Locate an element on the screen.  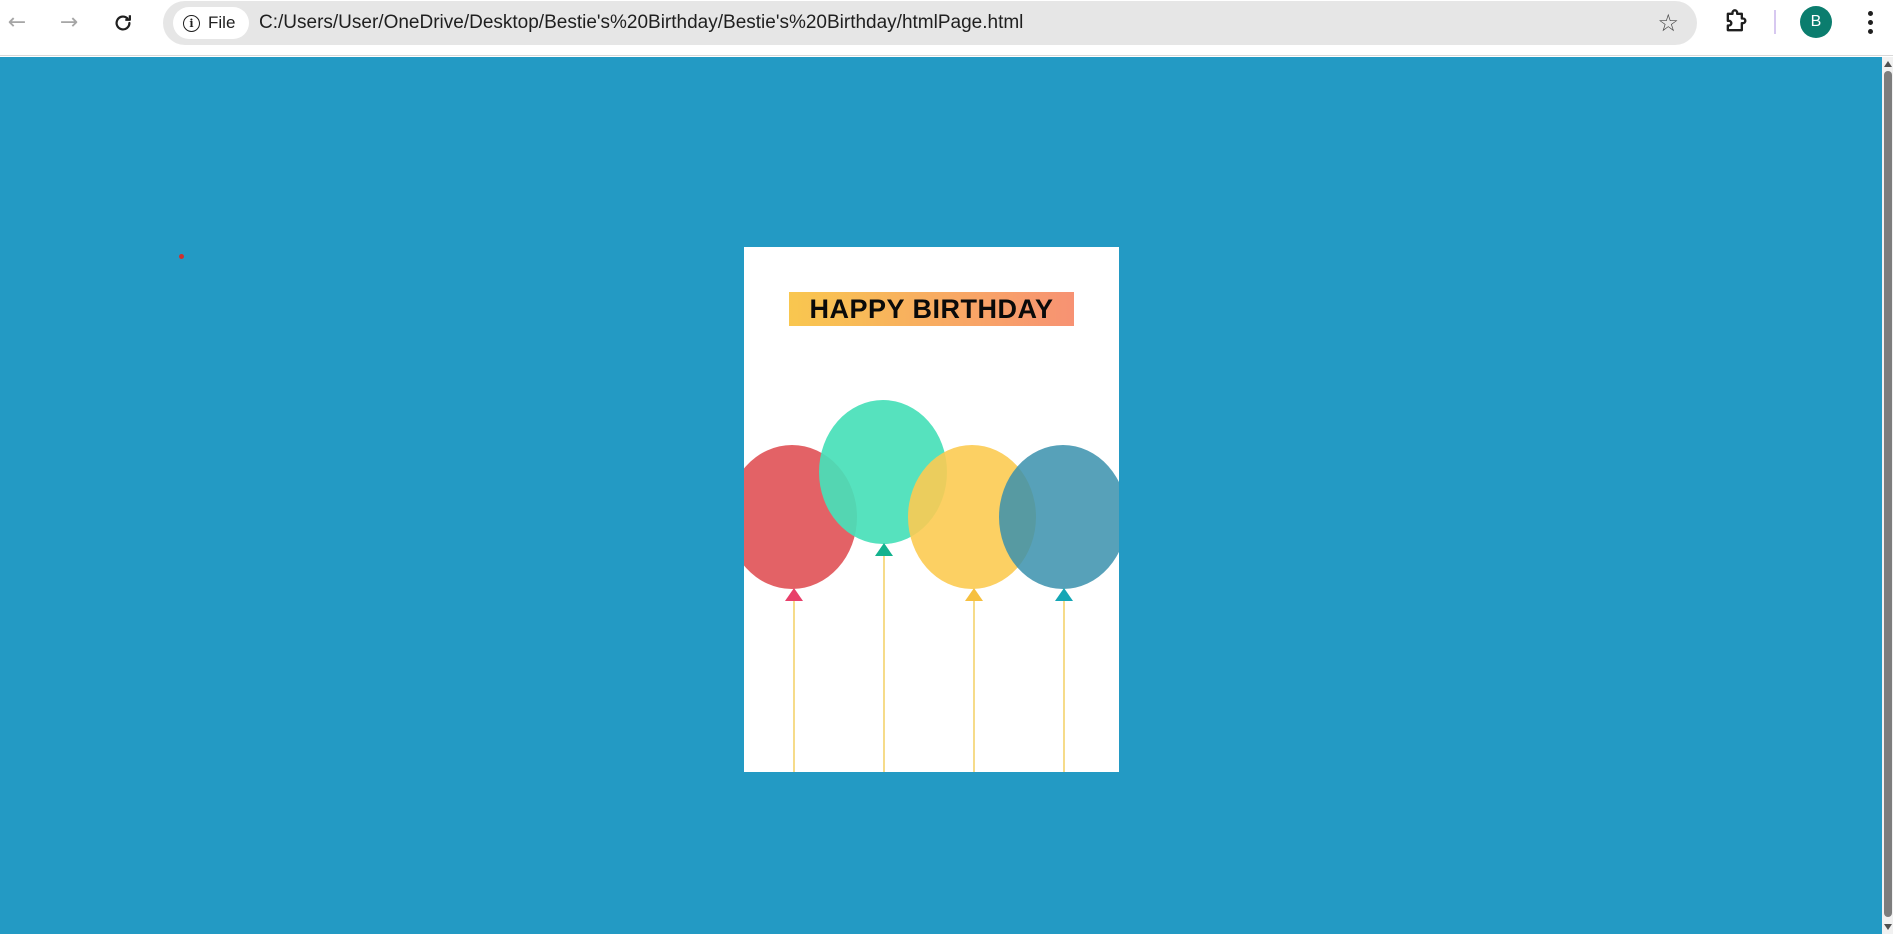
teal-balloon-knot is located at coordinates (1064, 594).